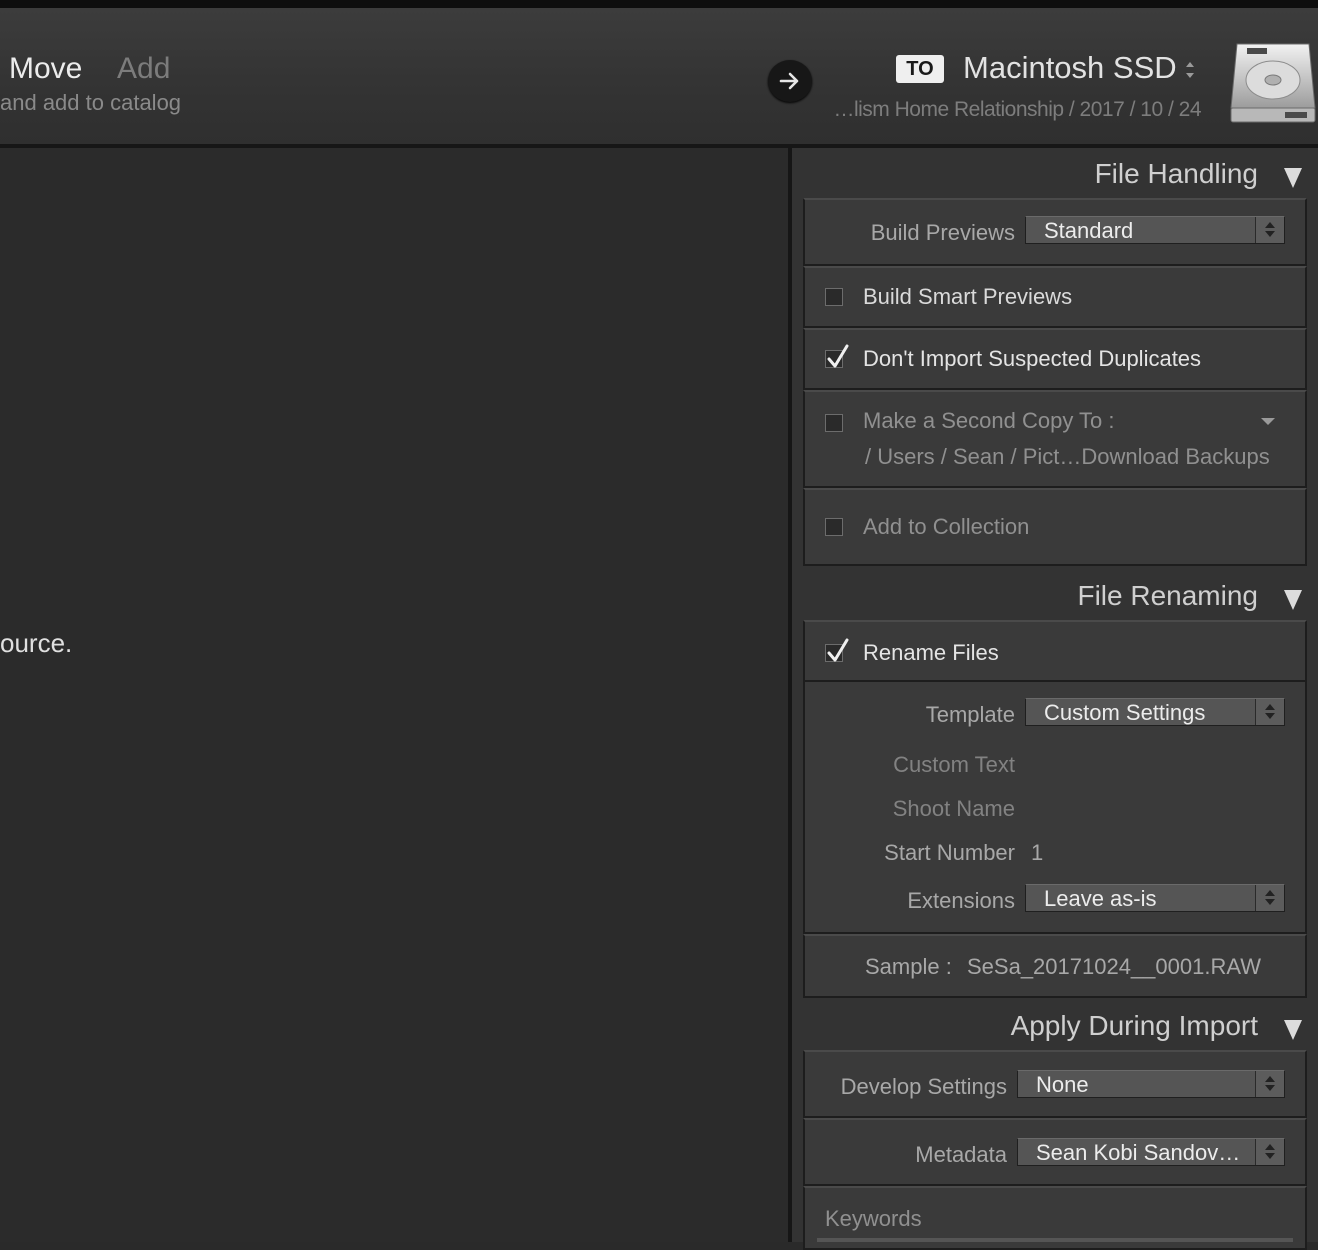 This screenshot has height=1250, width=1318. I want to click on metadata-label: Metadata, so click(961, 1154).